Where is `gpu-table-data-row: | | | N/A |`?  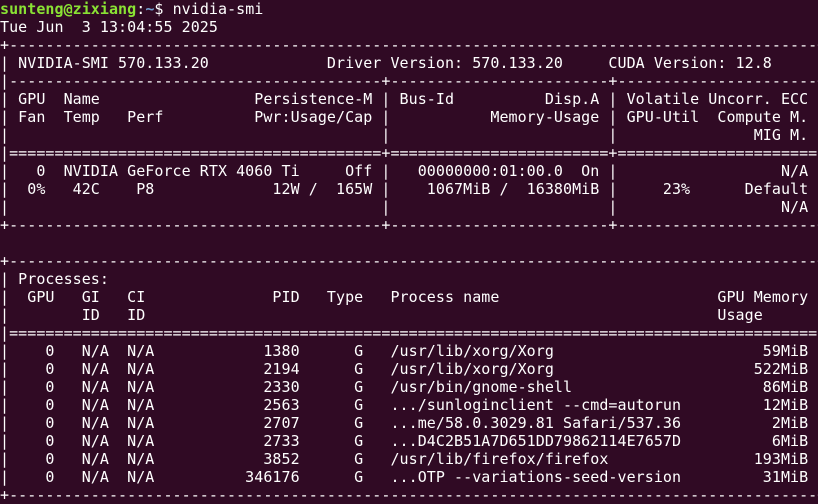 gpu-table-data-row: | | | N/A | is located at coordinates (409, 207).